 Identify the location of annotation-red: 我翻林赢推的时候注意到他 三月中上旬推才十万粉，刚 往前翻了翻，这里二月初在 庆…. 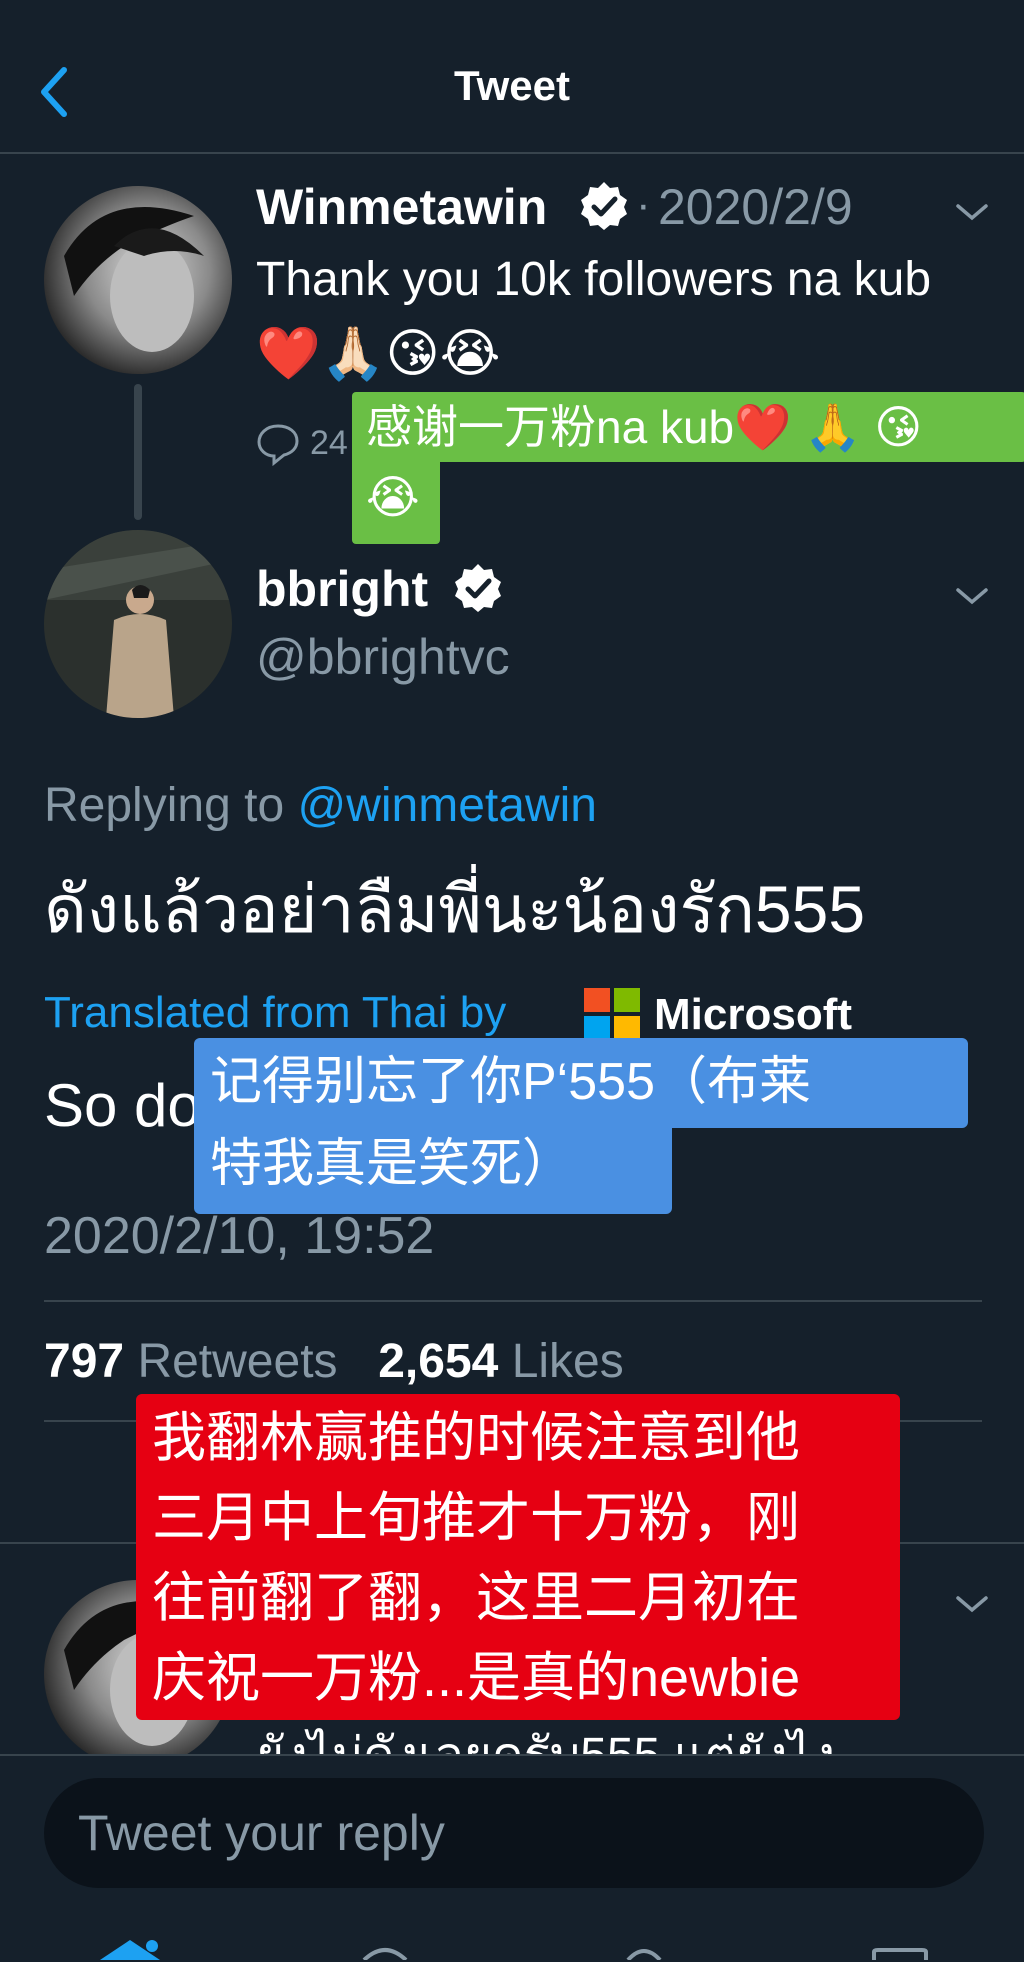
(518, 1557).